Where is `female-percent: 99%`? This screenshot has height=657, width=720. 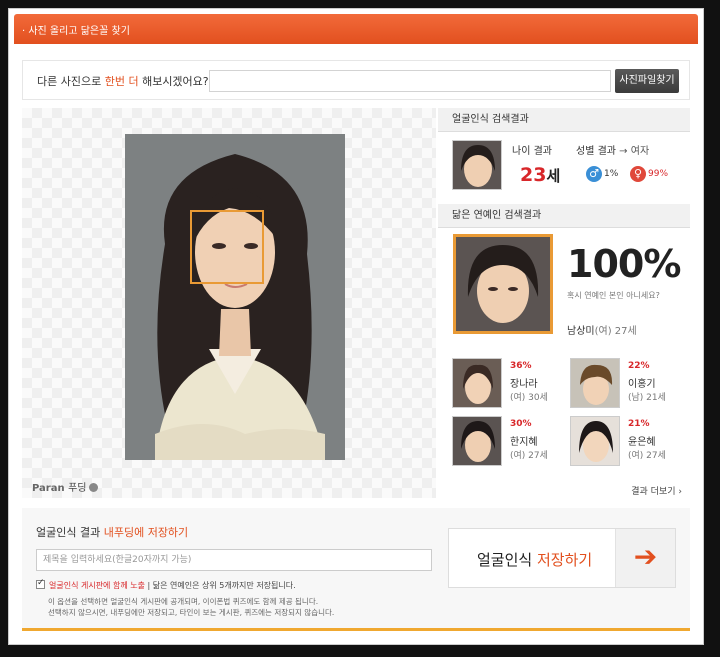
female-percent: 99% is located at coordinates (658, 174).